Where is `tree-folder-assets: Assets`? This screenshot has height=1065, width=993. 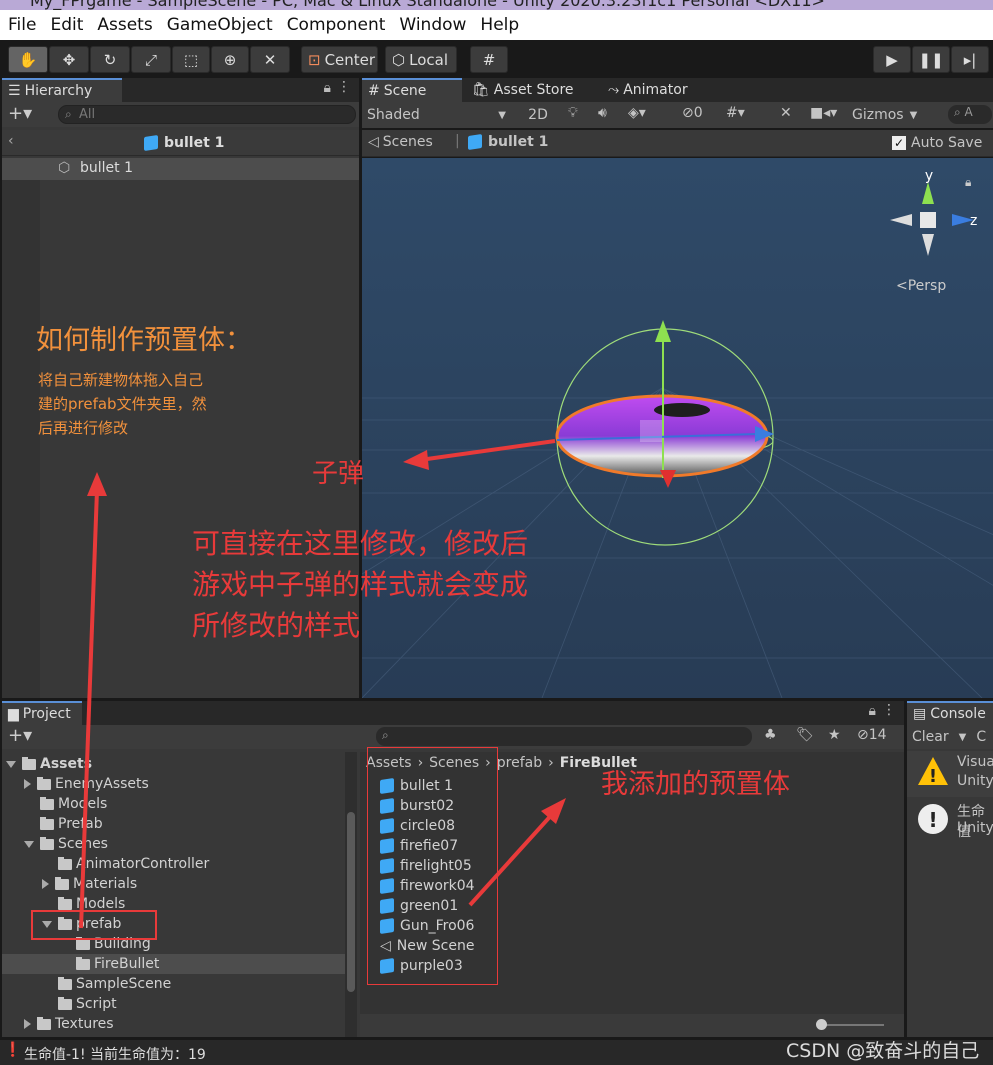 tree-folder-assets: Assets is located at coordinates (174, 764).